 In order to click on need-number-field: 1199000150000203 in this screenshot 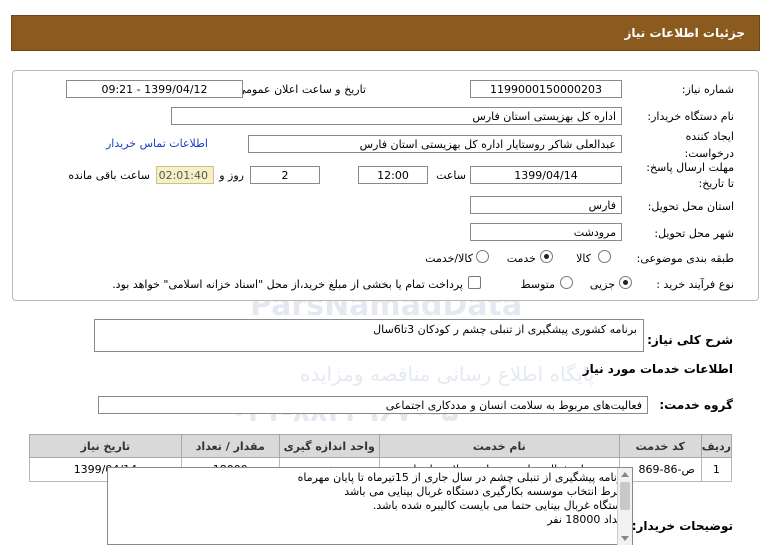, I will do `click(546, 89)`.